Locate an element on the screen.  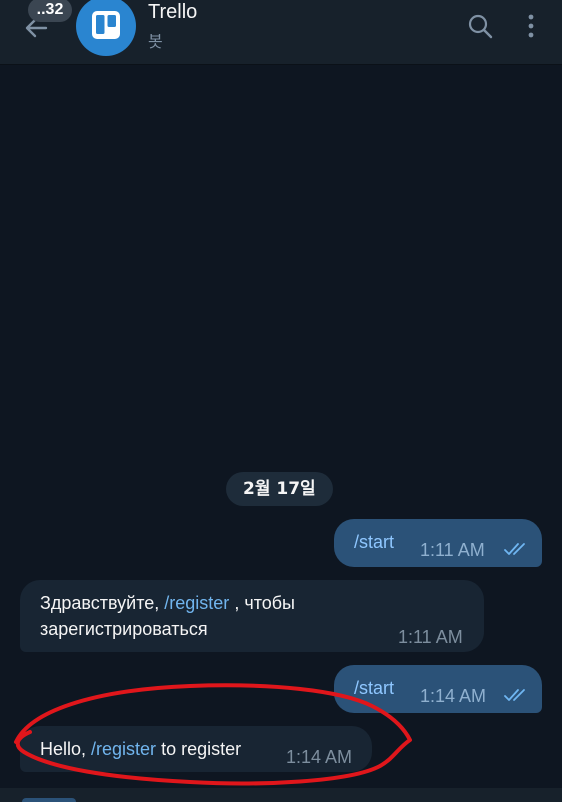
chat-header: ..32 Trello 봇 is located at coordinates (281, 32).